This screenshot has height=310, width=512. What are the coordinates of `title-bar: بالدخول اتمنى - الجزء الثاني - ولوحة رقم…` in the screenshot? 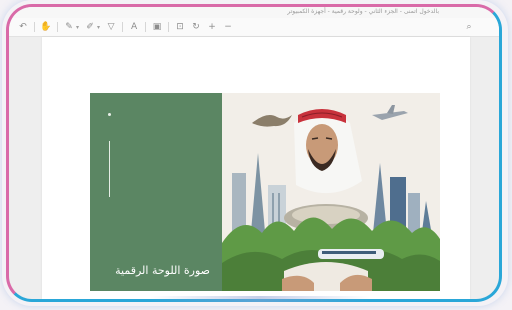 It's located at (254, 12).